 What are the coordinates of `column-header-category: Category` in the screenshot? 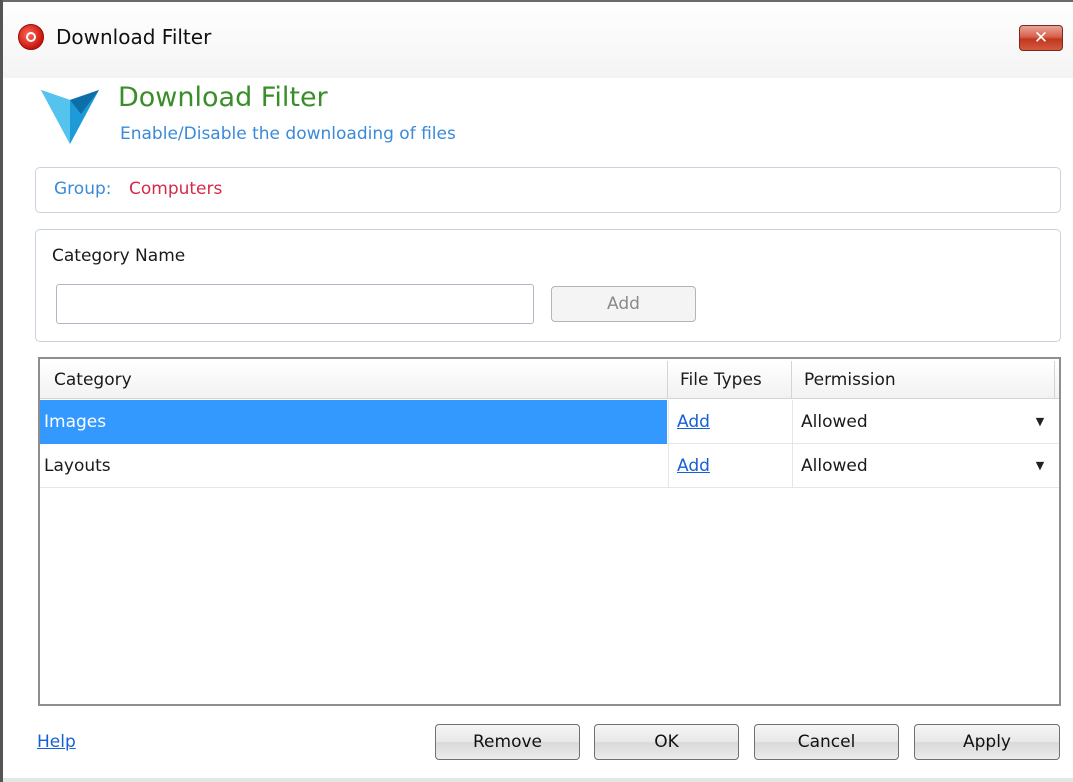 It's located at (354, 380).